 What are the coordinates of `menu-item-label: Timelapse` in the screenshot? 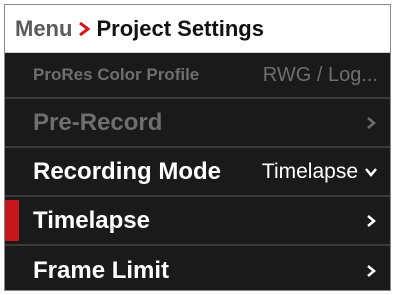 It's located at (91, 220).